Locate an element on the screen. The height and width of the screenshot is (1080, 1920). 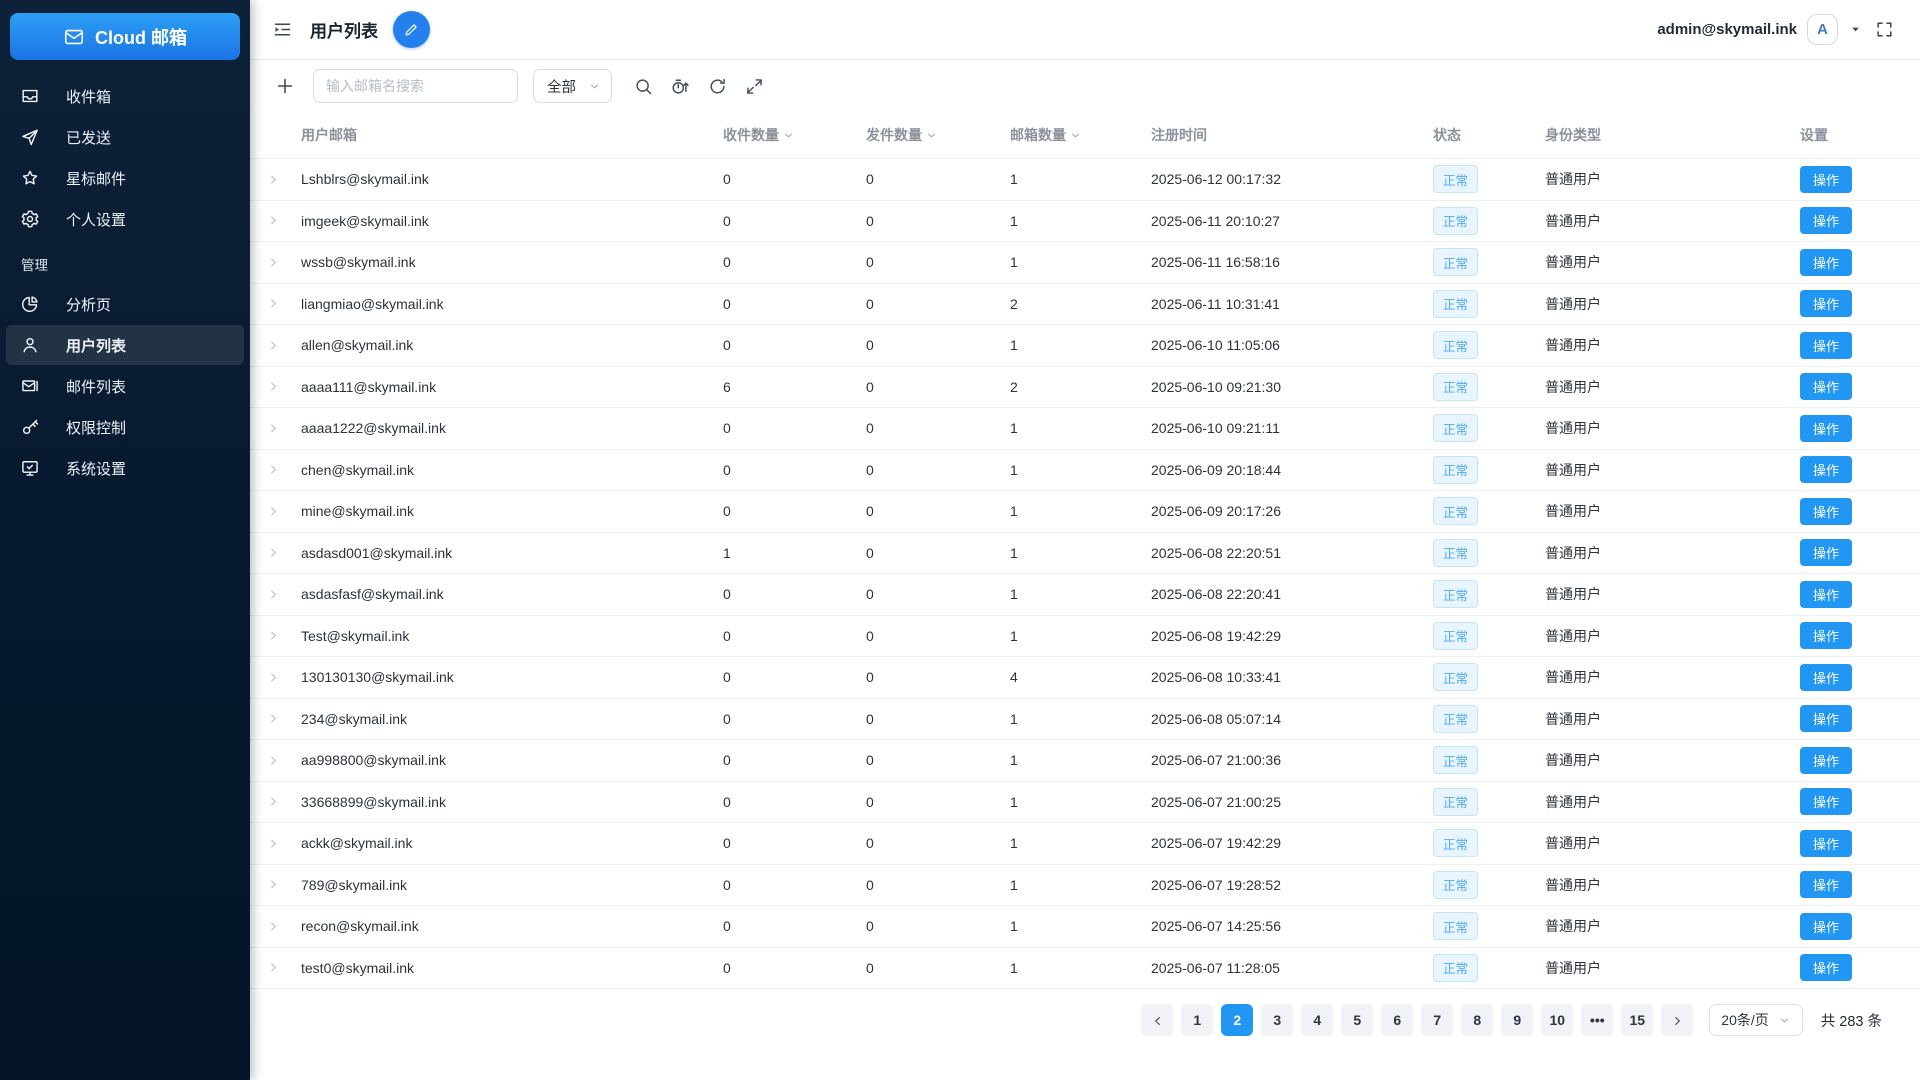
pagination-page-8: 8 is located at coordinates (1477, 1020).